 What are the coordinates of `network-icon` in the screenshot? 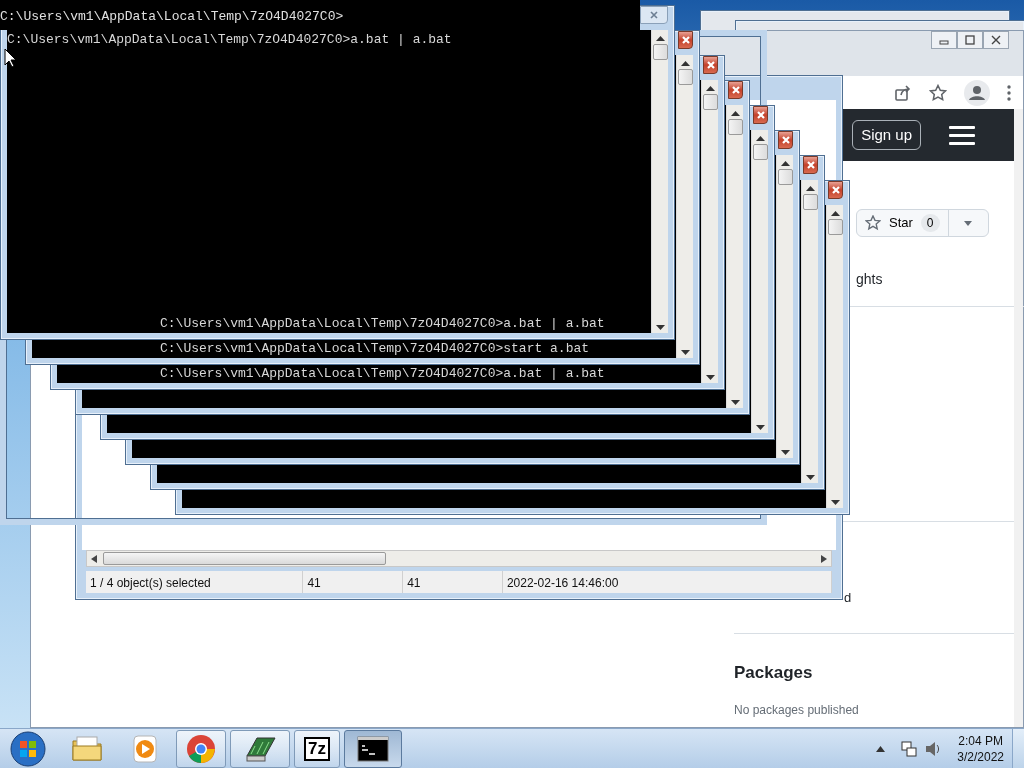 It's located at (909, 748).